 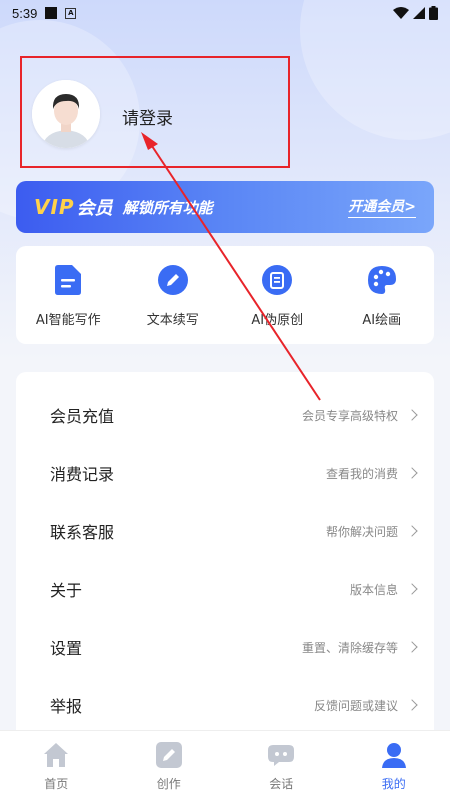 I want to click on tab-label: 首页, so click(x=56, y=784).